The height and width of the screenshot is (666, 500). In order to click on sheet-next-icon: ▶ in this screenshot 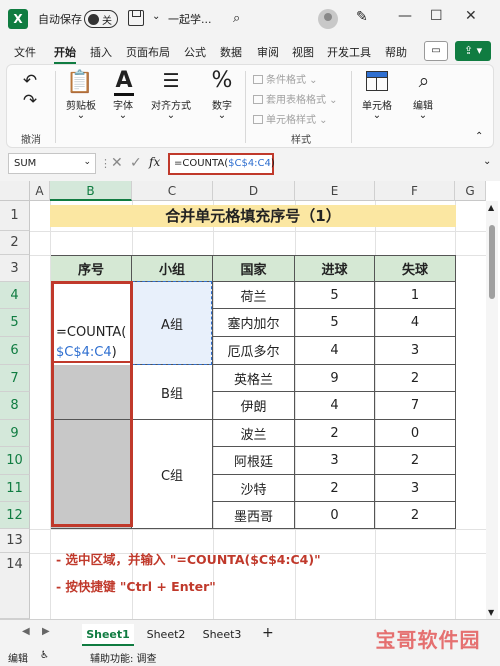, I will do `click(46, 631)`.